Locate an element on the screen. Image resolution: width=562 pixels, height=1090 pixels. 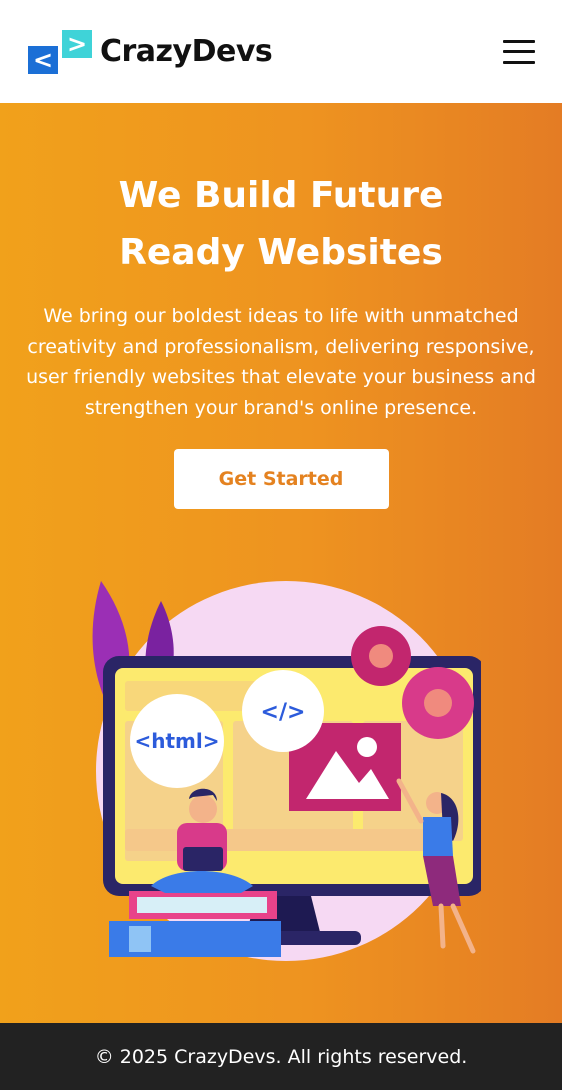
site-footer: © 2025 CrazyDevs. All rights reserved. is located at coordinates (281, 1056).